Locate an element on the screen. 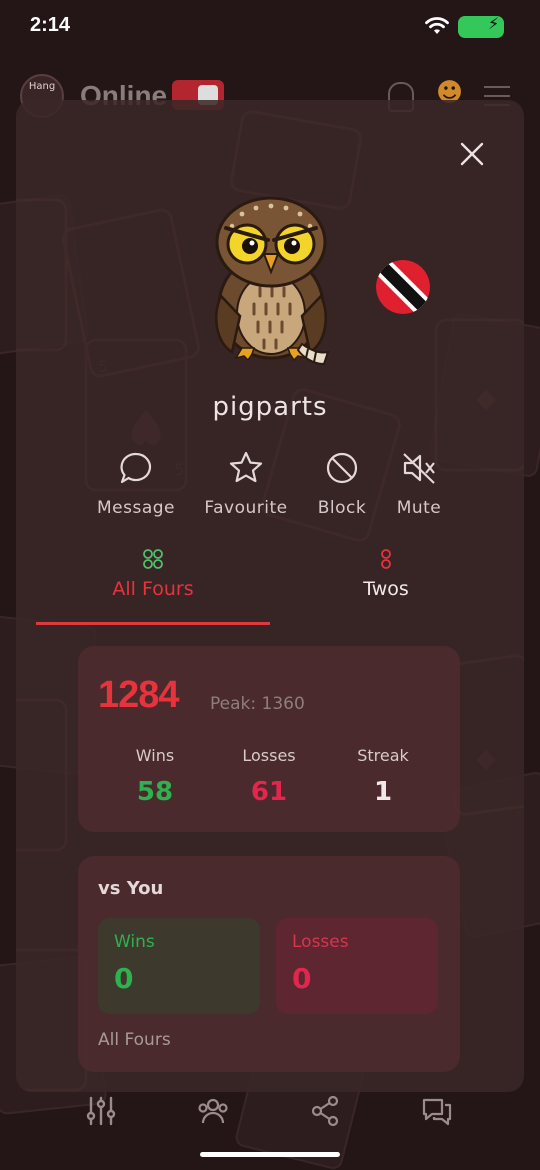 This screenshot has height=1170, width=540. wifi-icon is located at coordinates (437, 25).